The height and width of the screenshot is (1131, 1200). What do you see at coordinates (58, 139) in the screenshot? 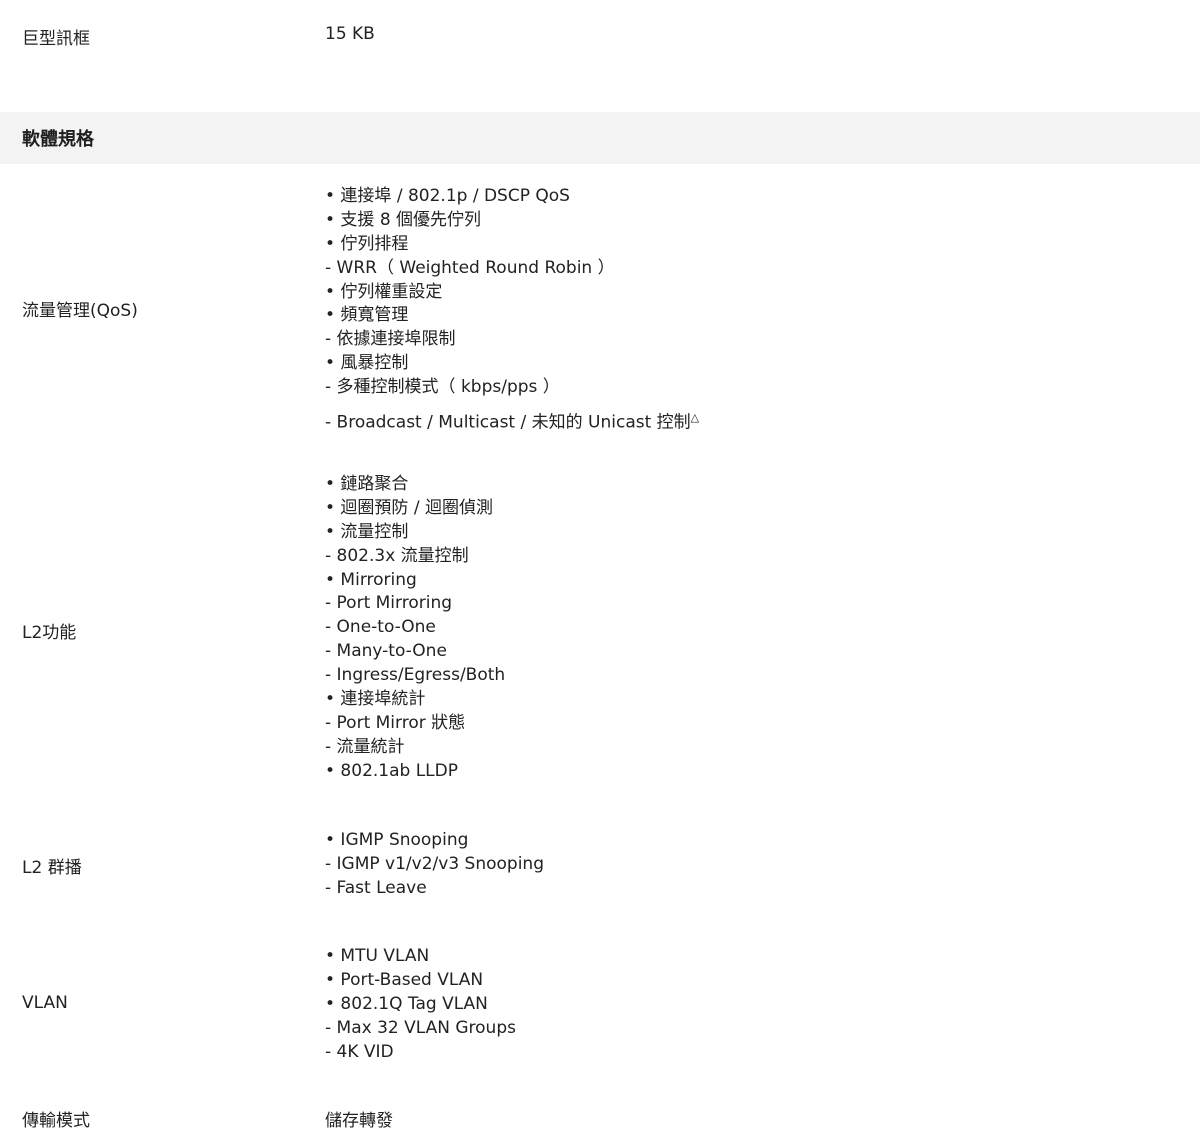
I see `section-title: 軟體規格` at bounding box center [58, 139].